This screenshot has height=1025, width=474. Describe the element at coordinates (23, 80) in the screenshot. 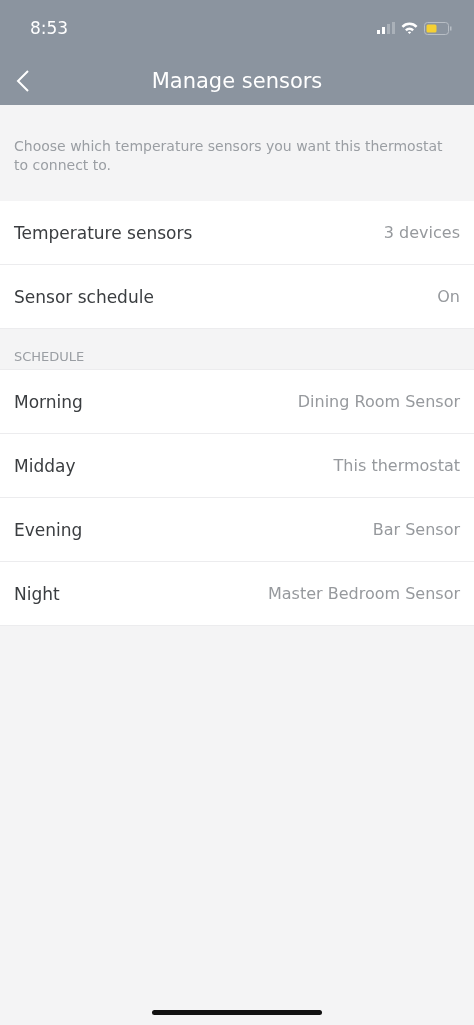

I see `back-icon` at that location.